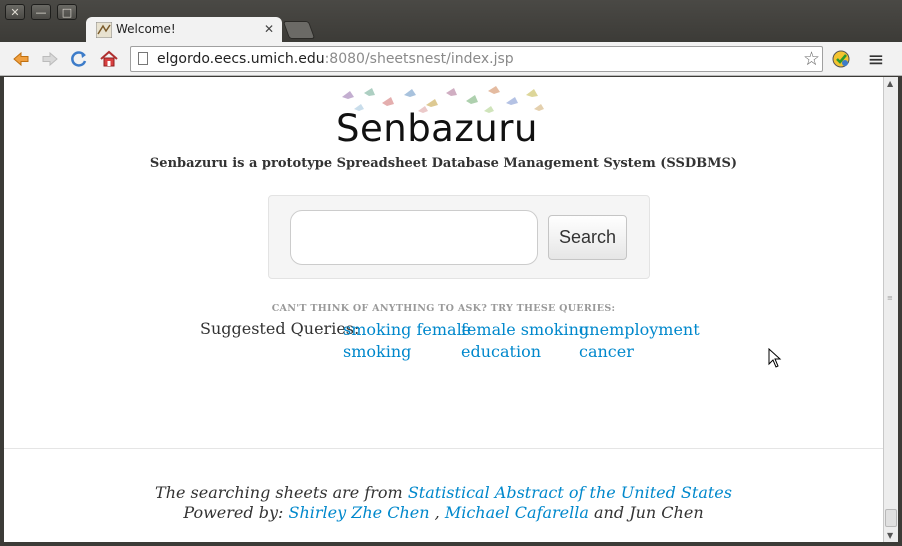  What do you see at coordinates (587, 237) in the screenshot?
I see `search-button: Search` at bounding box center [587, 237].